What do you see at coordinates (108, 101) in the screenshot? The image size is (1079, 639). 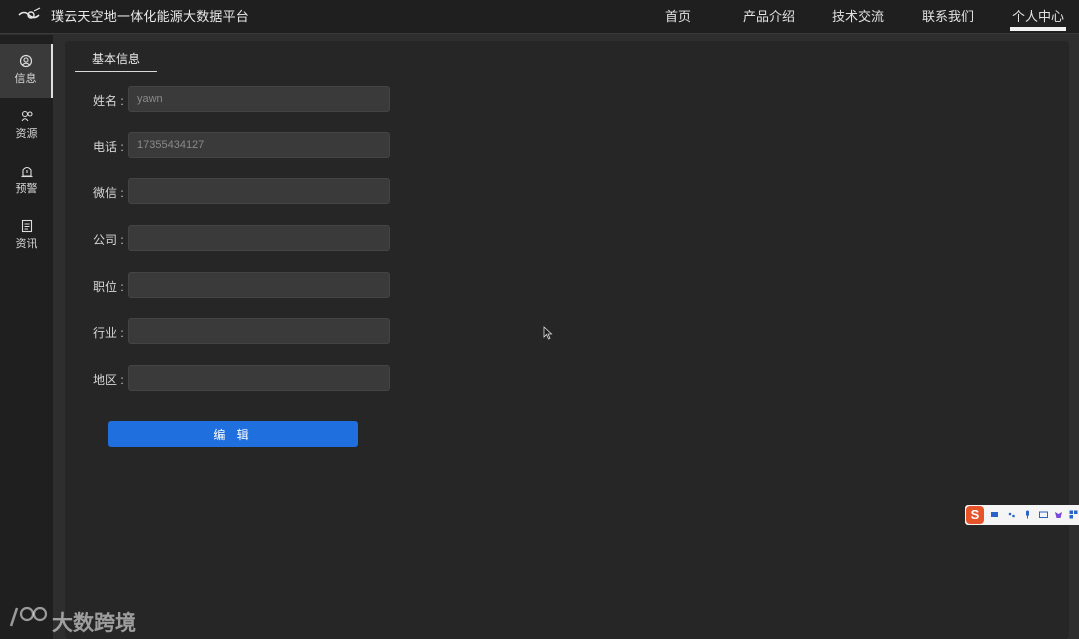 I see `name-label: 姓名 :` at bounding box center [108, 101].